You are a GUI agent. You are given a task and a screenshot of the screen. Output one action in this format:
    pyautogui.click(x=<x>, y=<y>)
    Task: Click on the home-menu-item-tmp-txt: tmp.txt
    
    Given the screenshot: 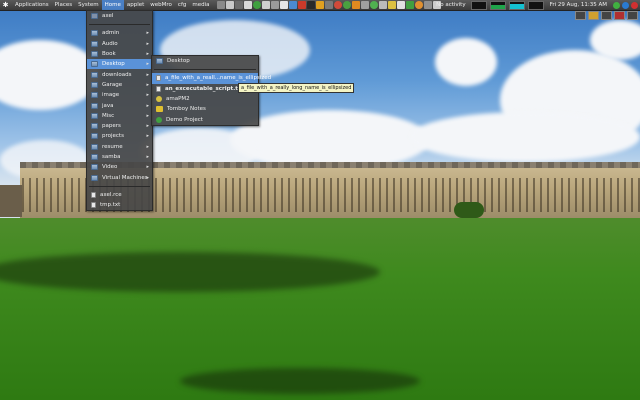 What is the action you would take?
    pyautogui.click(x=119, y=205)
    